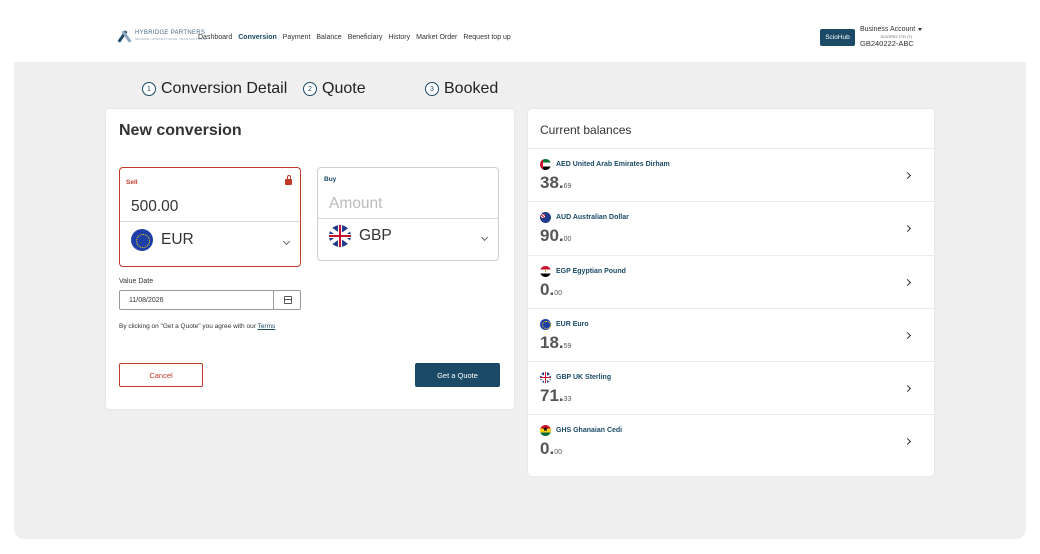 This screenshot has width=1040, height=554. I want to click on currency-name: EUR Euro, so click(572, 324).